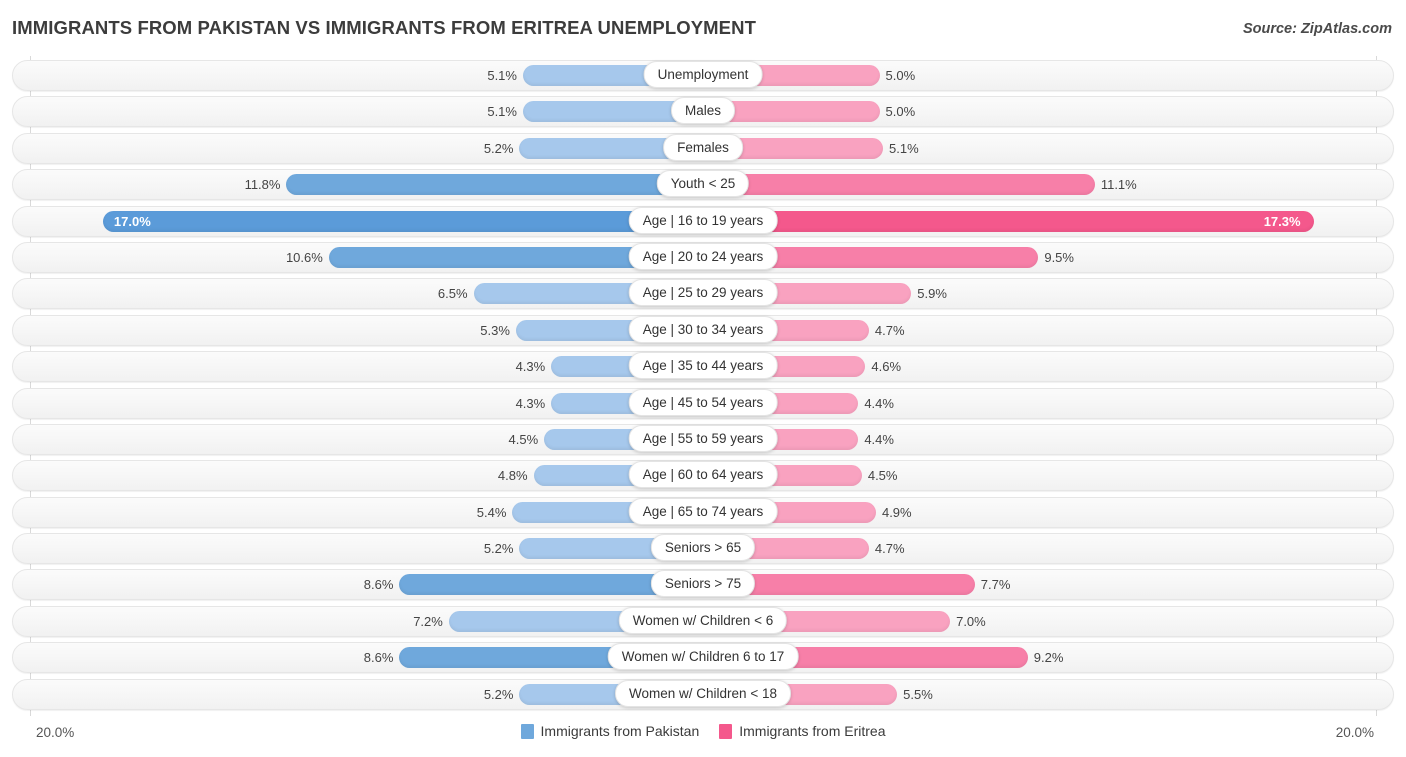  I want to click on value-label-right: 4.9%, so click(896, 512).